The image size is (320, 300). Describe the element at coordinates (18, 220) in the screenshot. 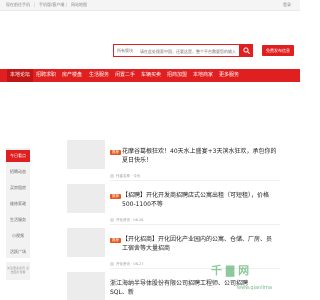

I see `sidebar-item-life: 生活服务` at that location.